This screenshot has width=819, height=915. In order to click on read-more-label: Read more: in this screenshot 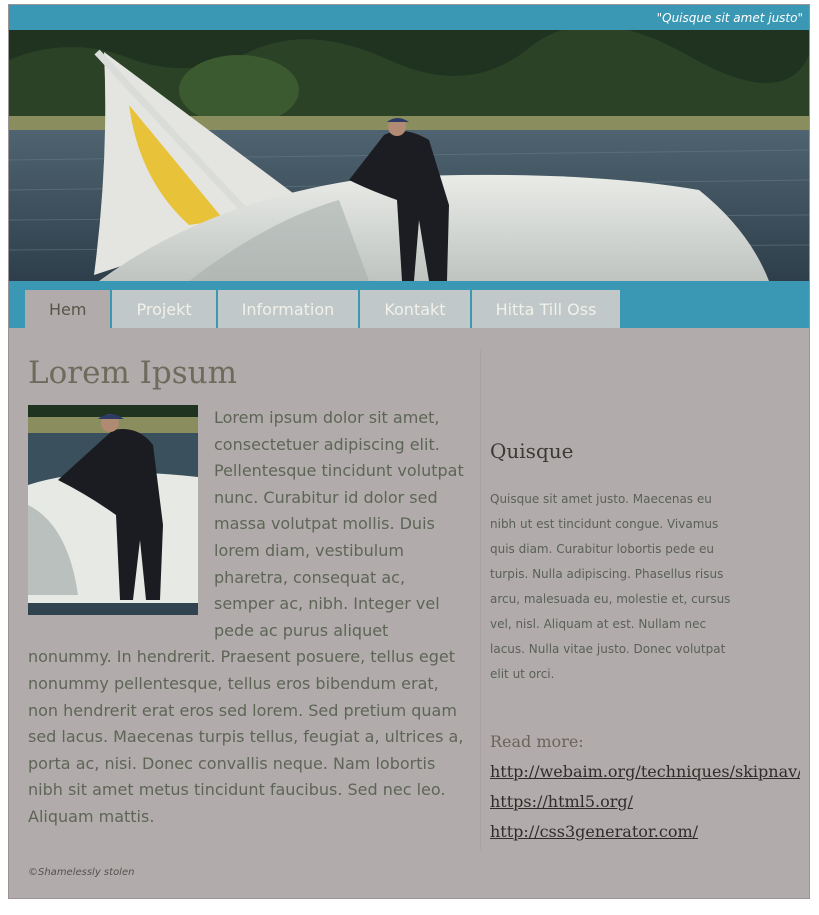, I will do `click(537, 741)`.